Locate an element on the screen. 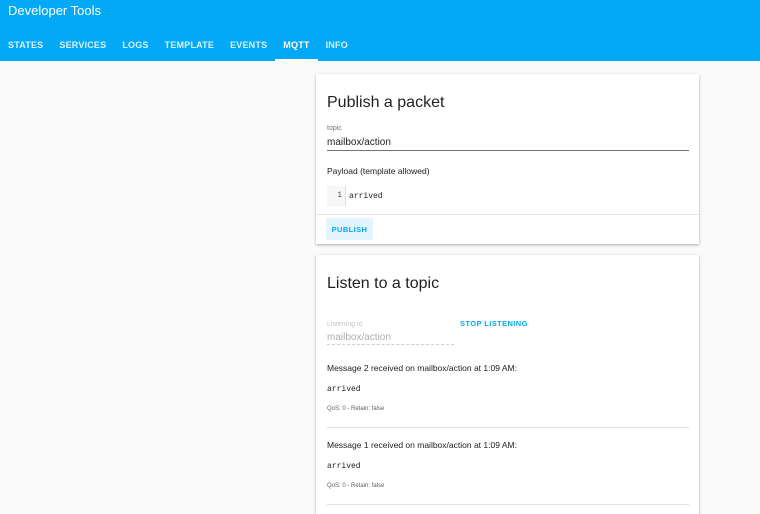 The image size is (760, 514). stop-listening-button: STOP LISTENING is located at coordinates (494, 323).